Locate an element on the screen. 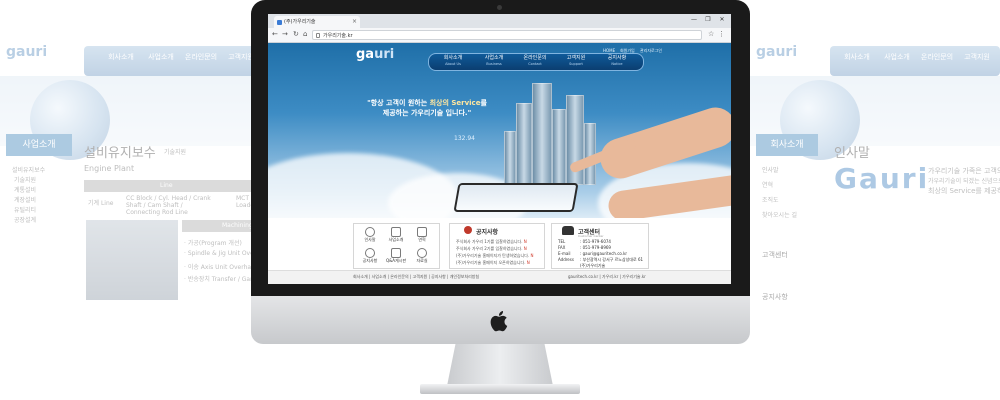 The height and width of the screenshot is (400, 1000). quick-link-notice: 공지사항 is located at coordinates (370, 256).